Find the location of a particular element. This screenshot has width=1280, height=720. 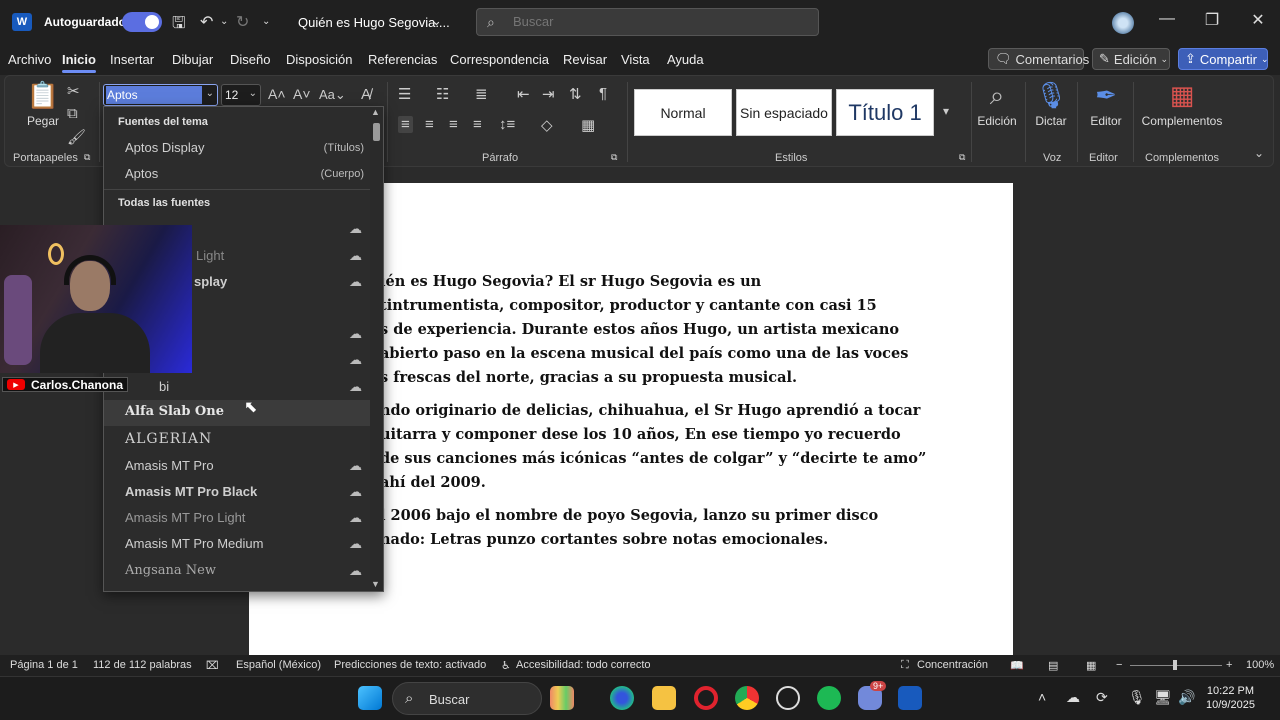

word-taskbar-icon is located at coordinates (910, 698).